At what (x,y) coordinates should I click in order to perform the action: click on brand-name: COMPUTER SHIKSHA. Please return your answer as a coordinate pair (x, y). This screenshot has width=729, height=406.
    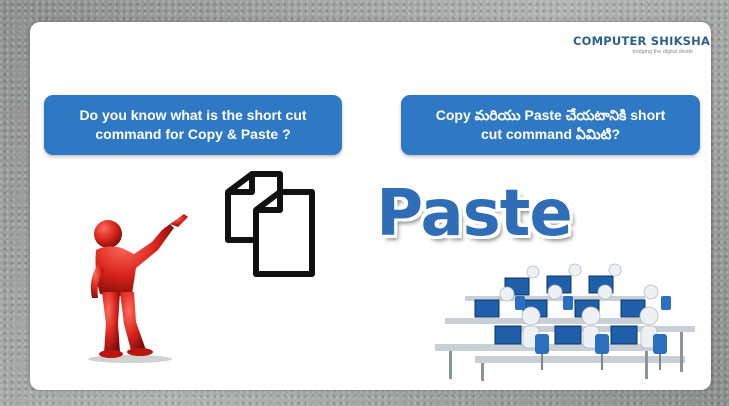
    Looking at the image, I should click on (642, 41).